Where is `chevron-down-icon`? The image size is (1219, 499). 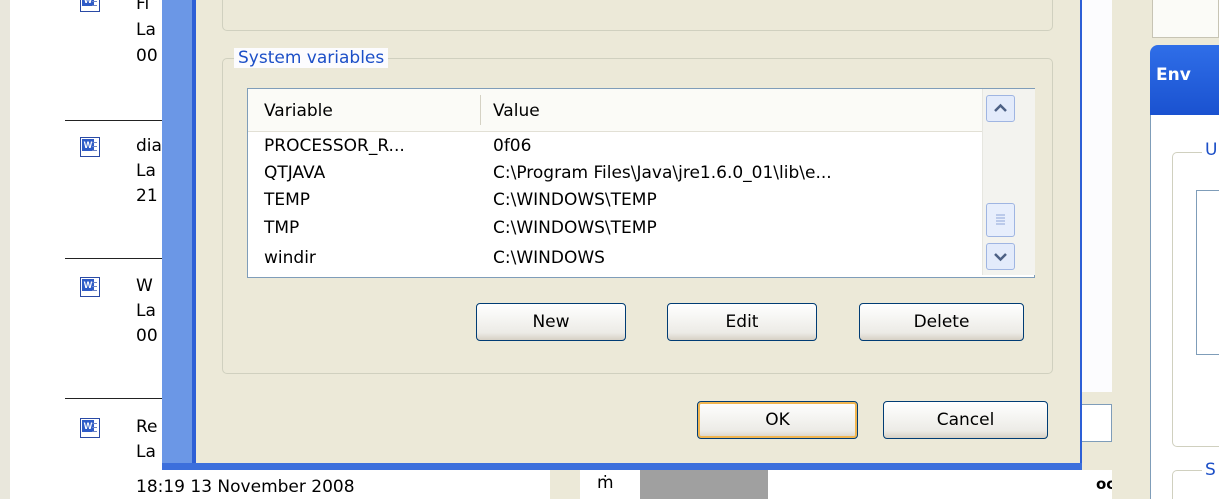
chevron-down-icon is located at coordinates (1000, 257).